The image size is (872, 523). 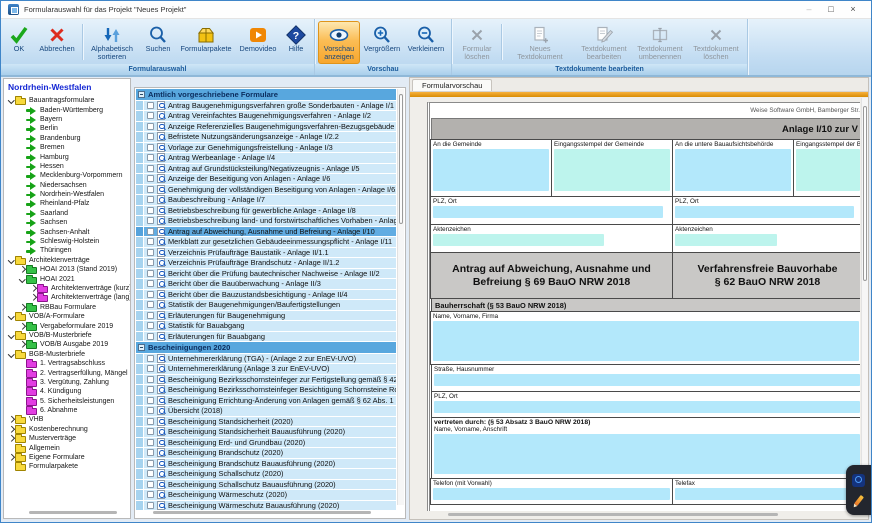 What do you see at coordinates (262, 512) in the screenshot?
I see `list-hscrollbar` at bounding box center [262, 512].